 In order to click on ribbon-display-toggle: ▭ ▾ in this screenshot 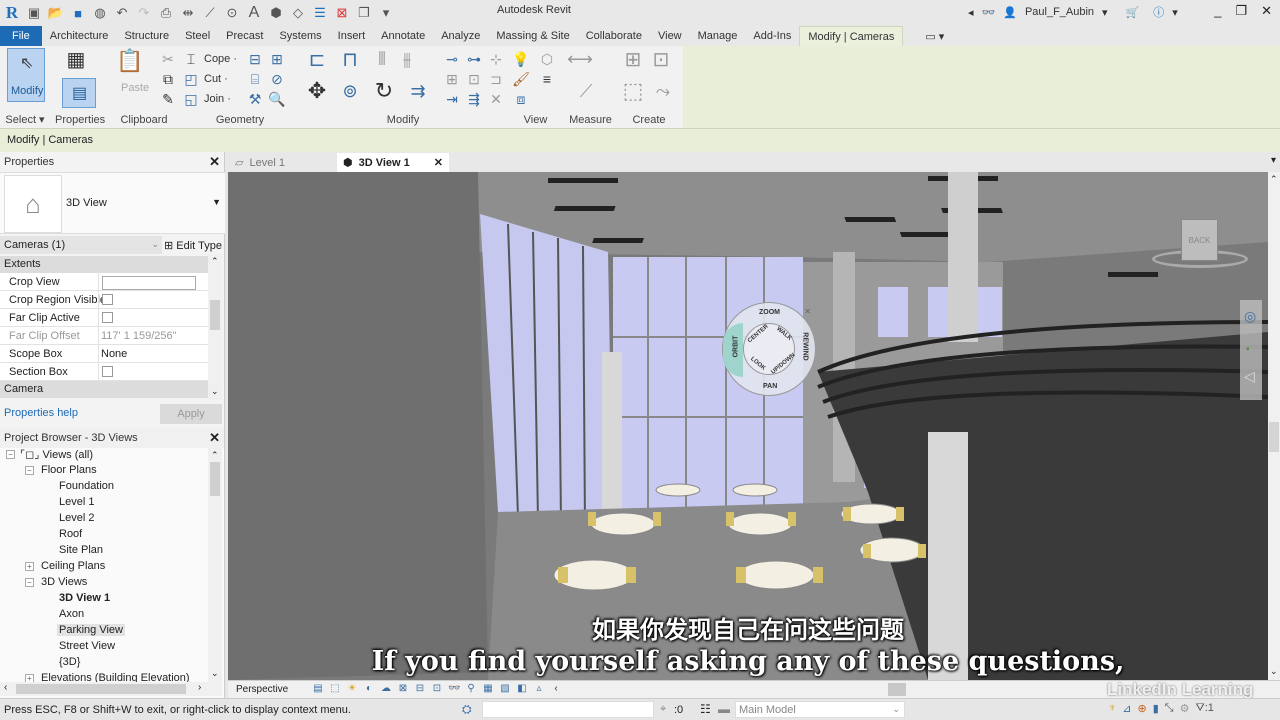, I will do `click(934, 36)`.